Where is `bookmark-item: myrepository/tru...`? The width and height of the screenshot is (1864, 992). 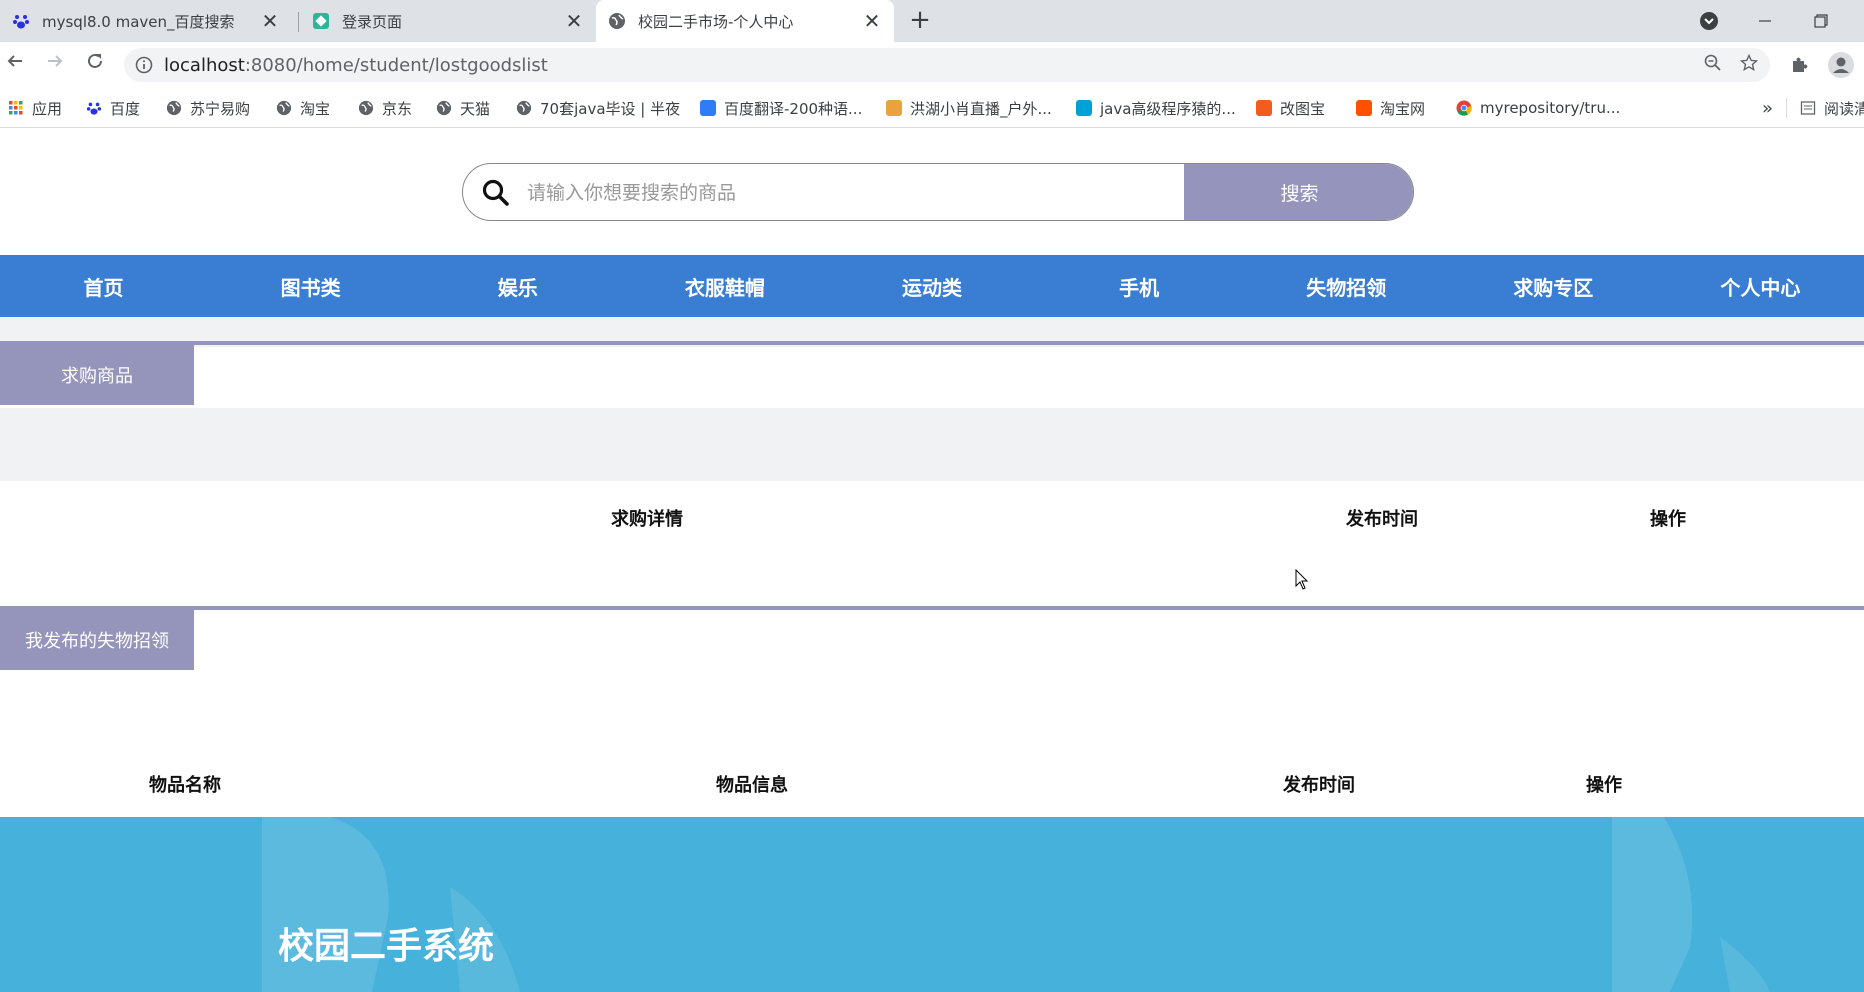 bookmark-item: myrepository/tru... is located at coordinates (1538, 108).